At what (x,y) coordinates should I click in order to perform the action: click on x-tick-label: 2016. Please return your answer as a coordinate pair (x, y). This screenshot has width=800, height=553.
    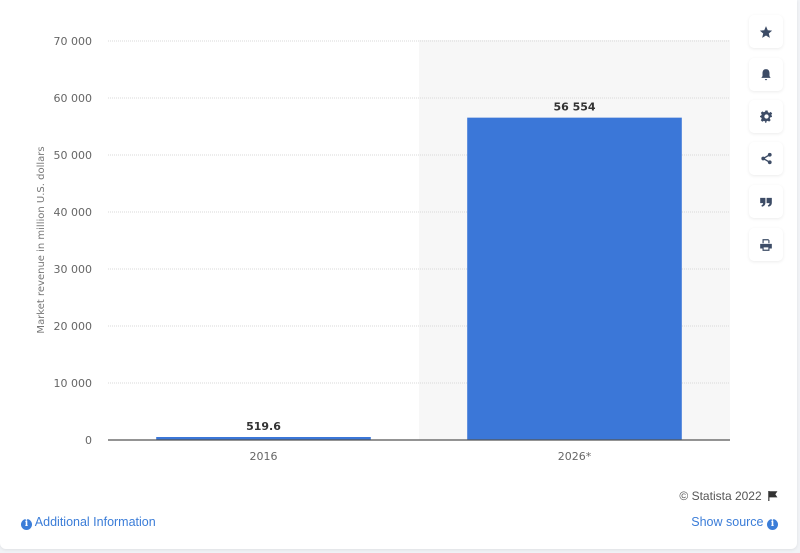
    Looking at the image, I should click on (264, 456).